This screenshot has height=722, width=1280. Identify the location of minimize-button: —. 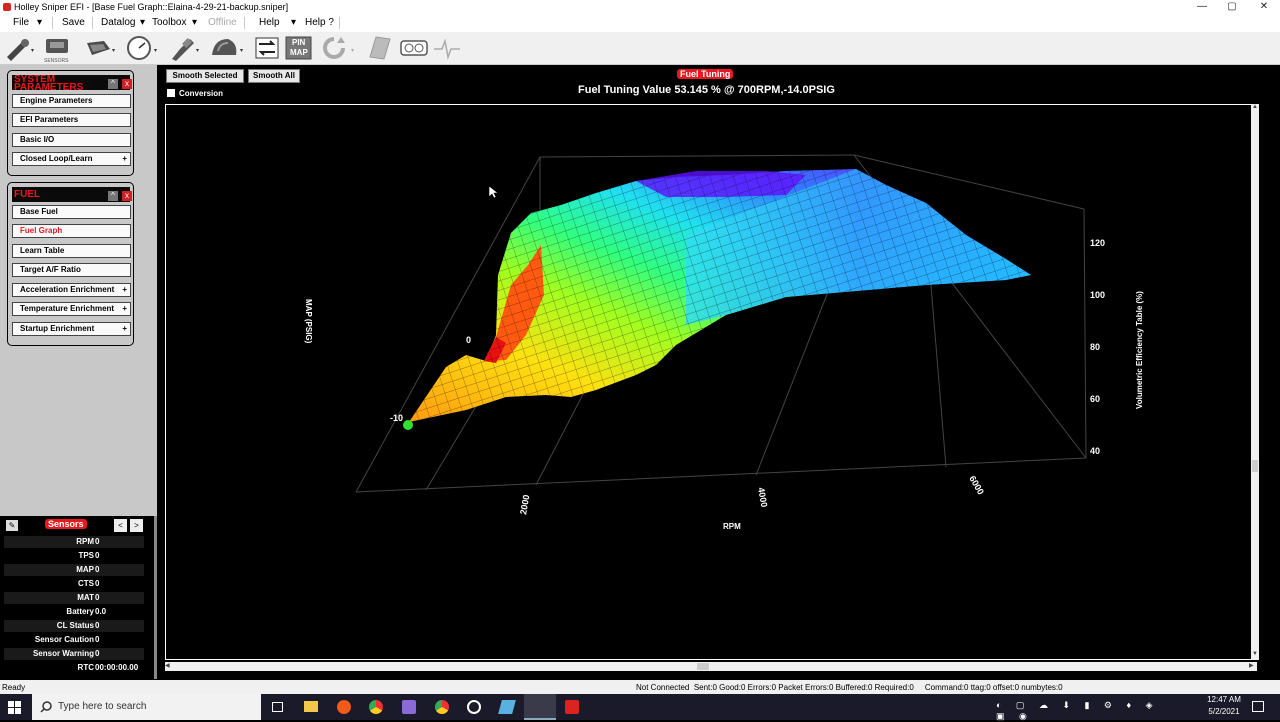
(1202, 7).